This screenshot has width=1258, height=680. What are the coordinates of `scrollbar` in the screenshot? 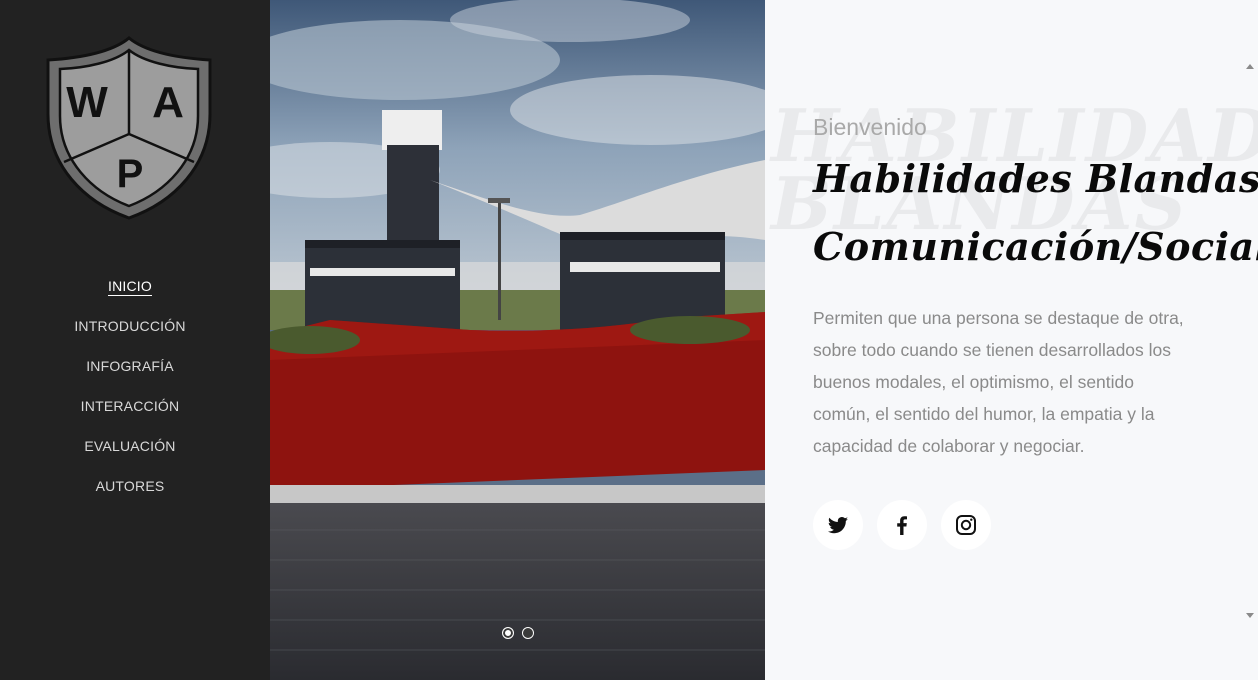 It's located at (1250, 341).